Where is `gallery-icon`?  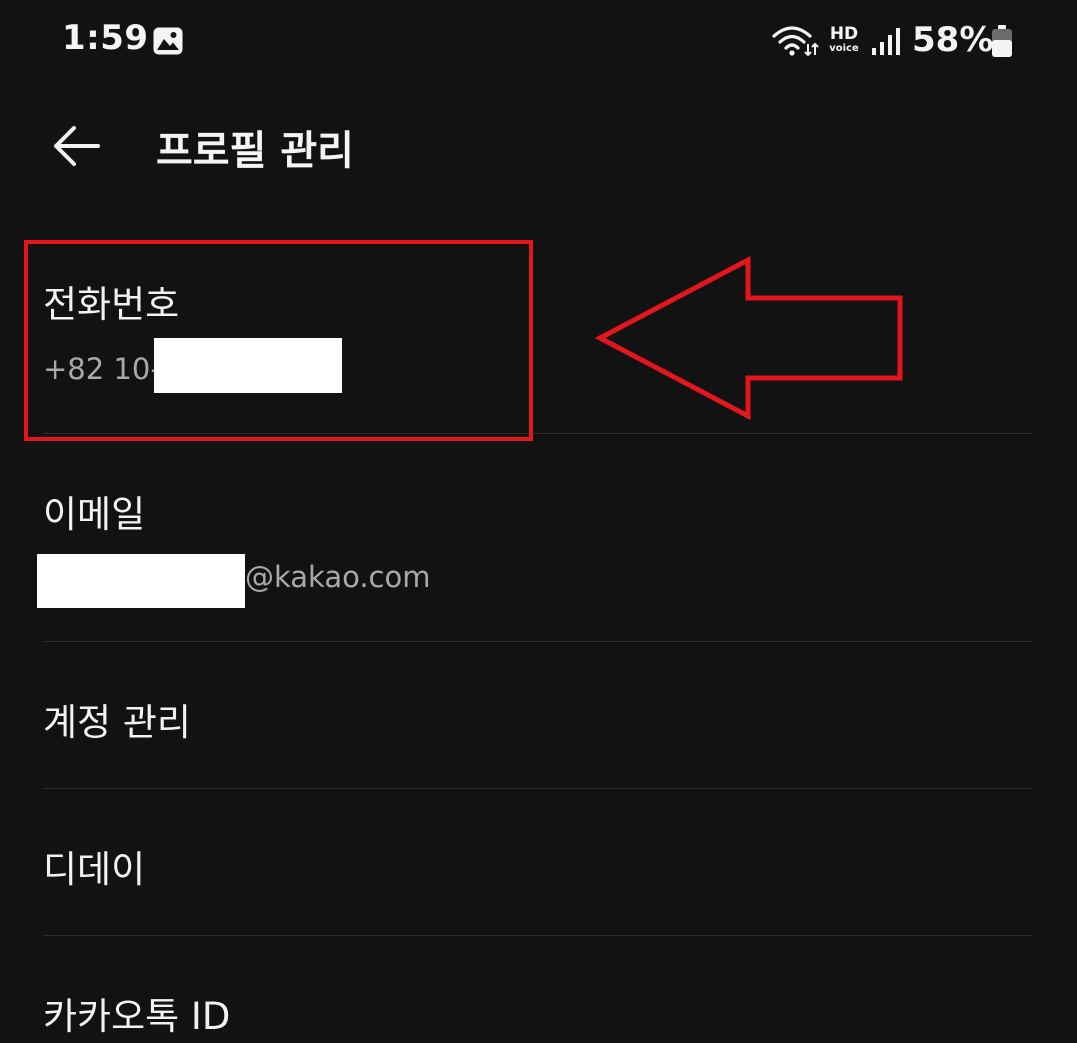 gallery-icon is located at coordinates (168, 41).